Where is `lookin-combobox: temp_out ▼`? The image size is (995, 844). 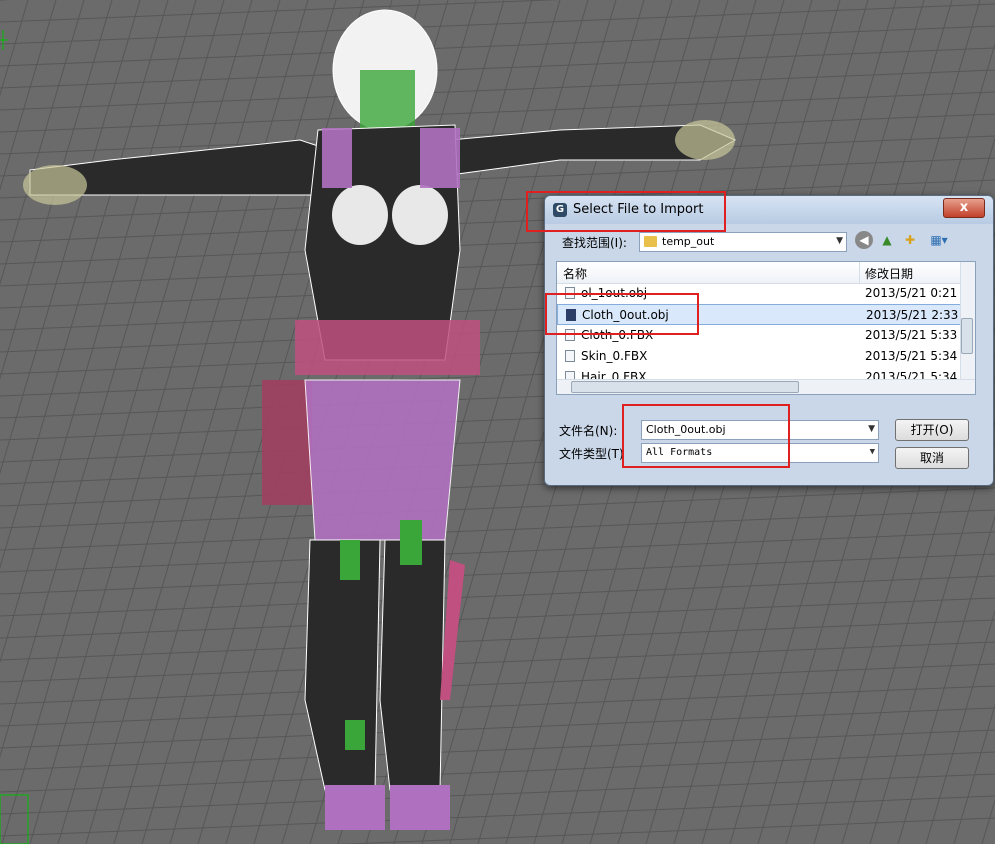
lookin-combobox: temp_out ▼ is located at coordinates (743, 242).